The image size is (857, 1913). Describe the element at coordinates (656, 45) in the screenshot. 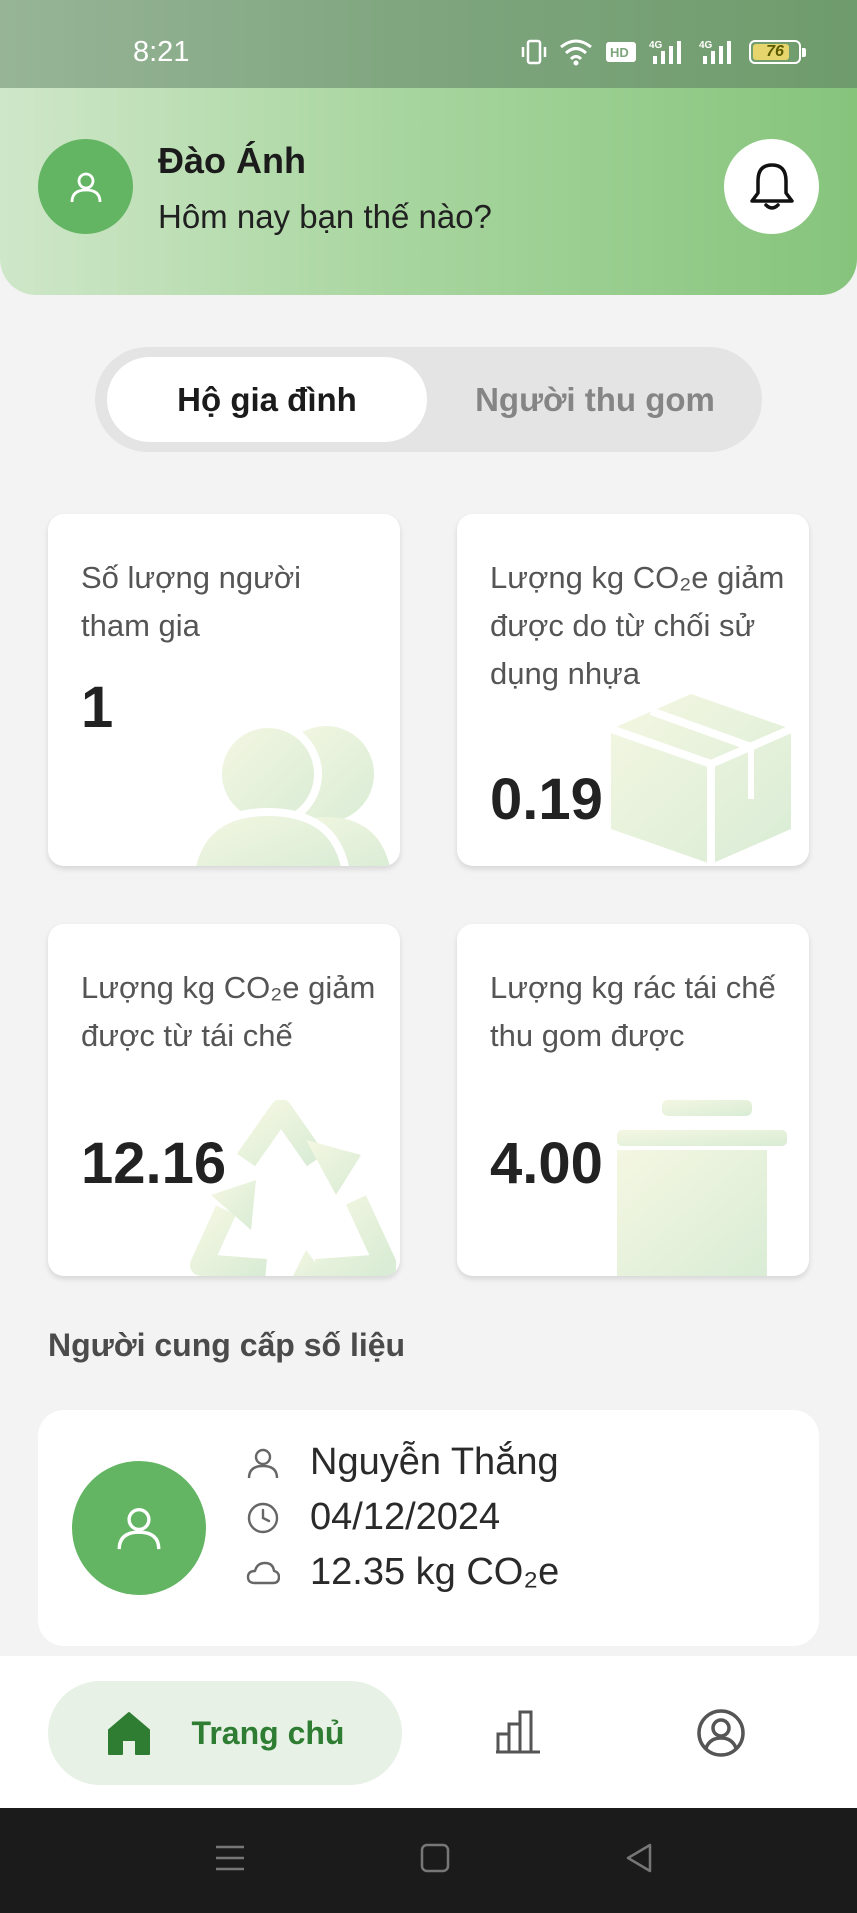

I see `network-label-1: 4G` at that location.